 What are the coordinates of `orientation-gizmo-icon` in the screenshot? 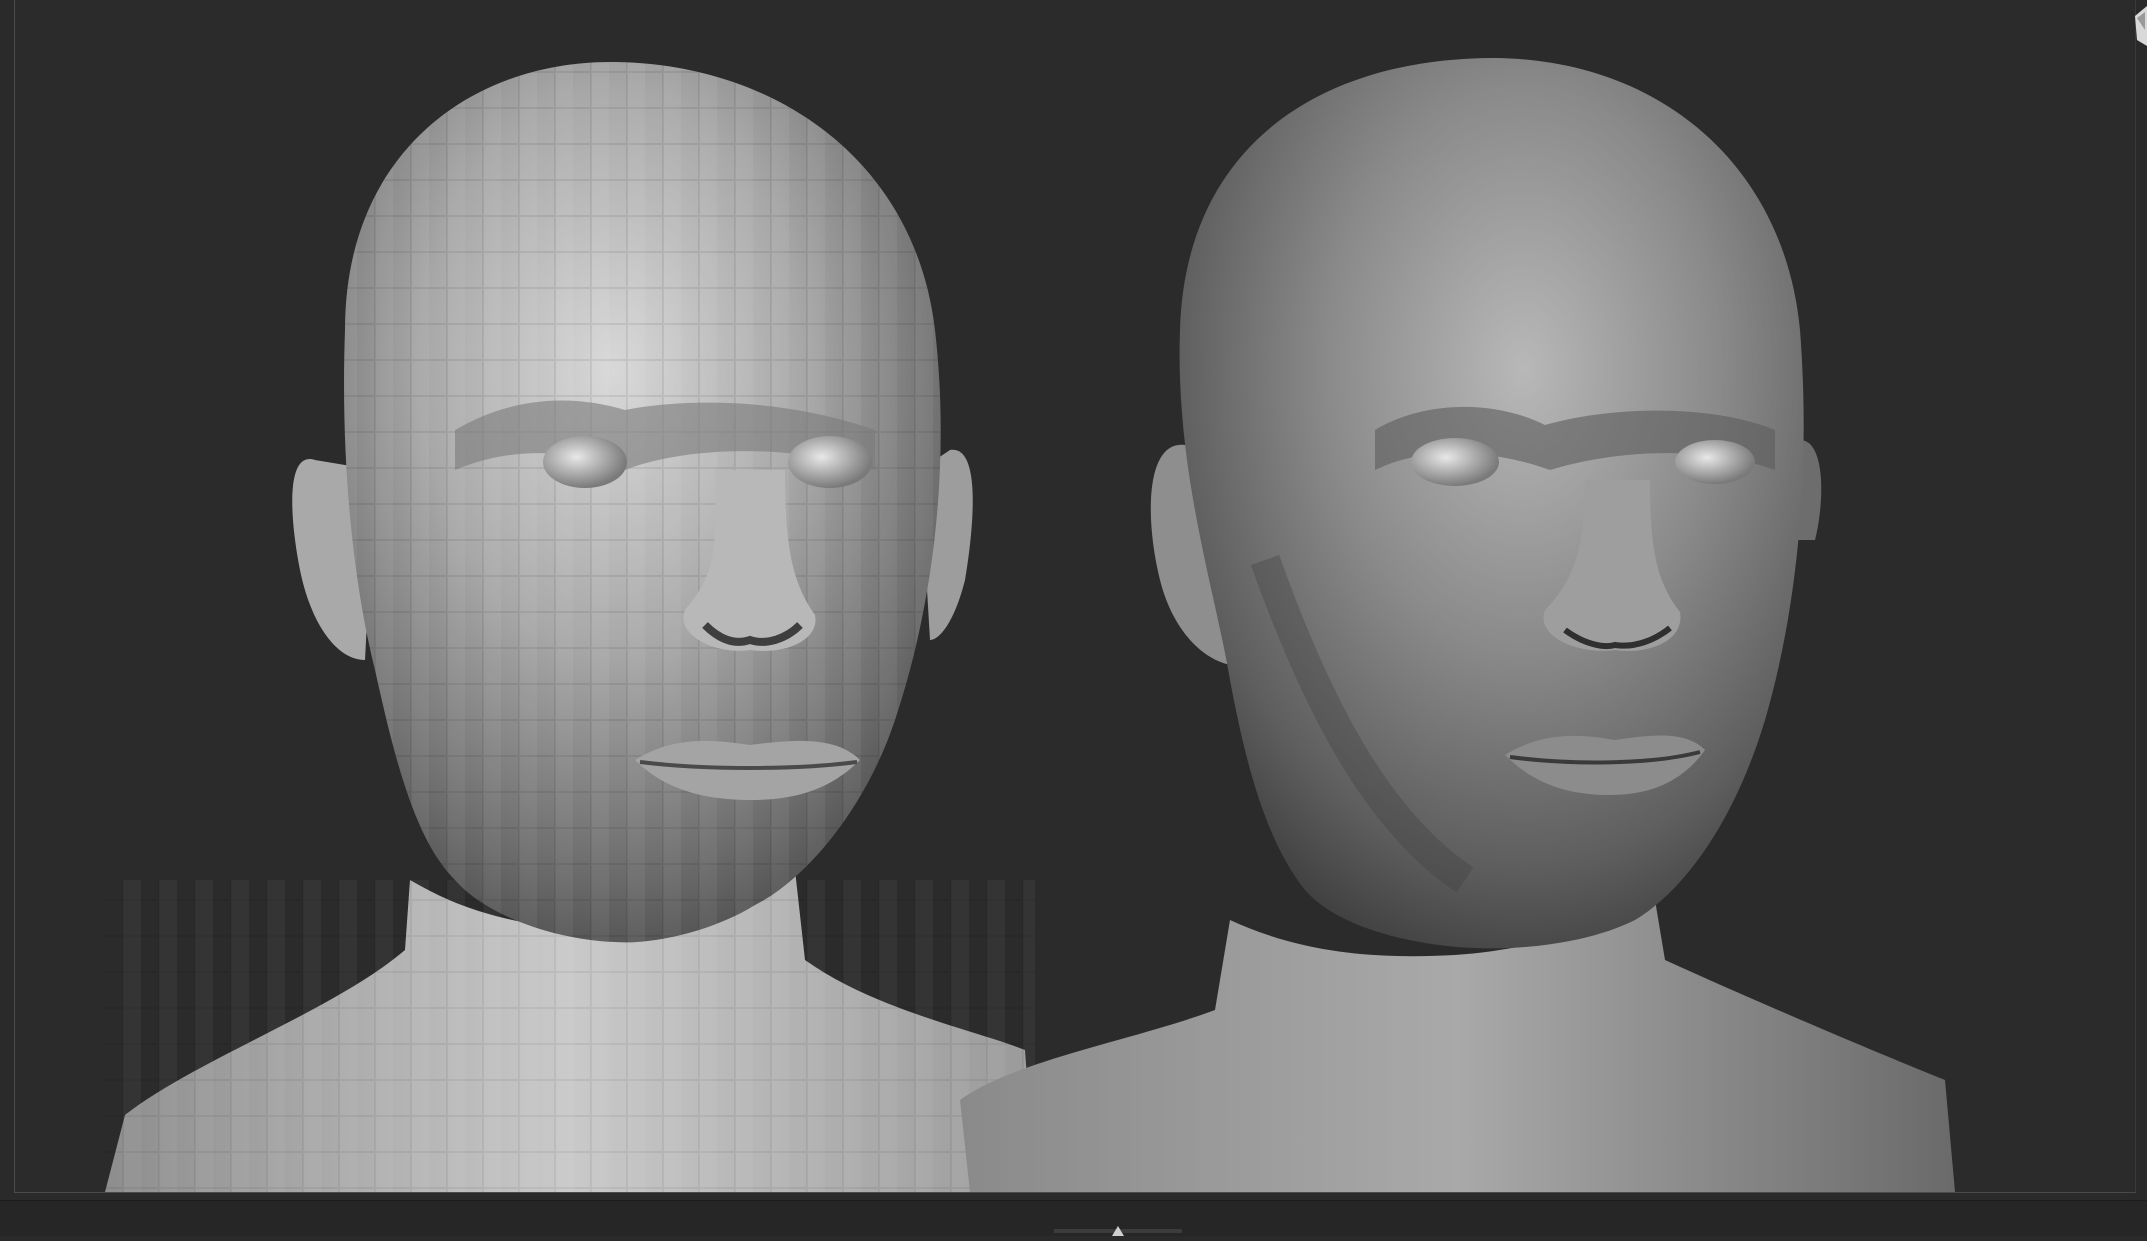 It's located at (2136, 24).